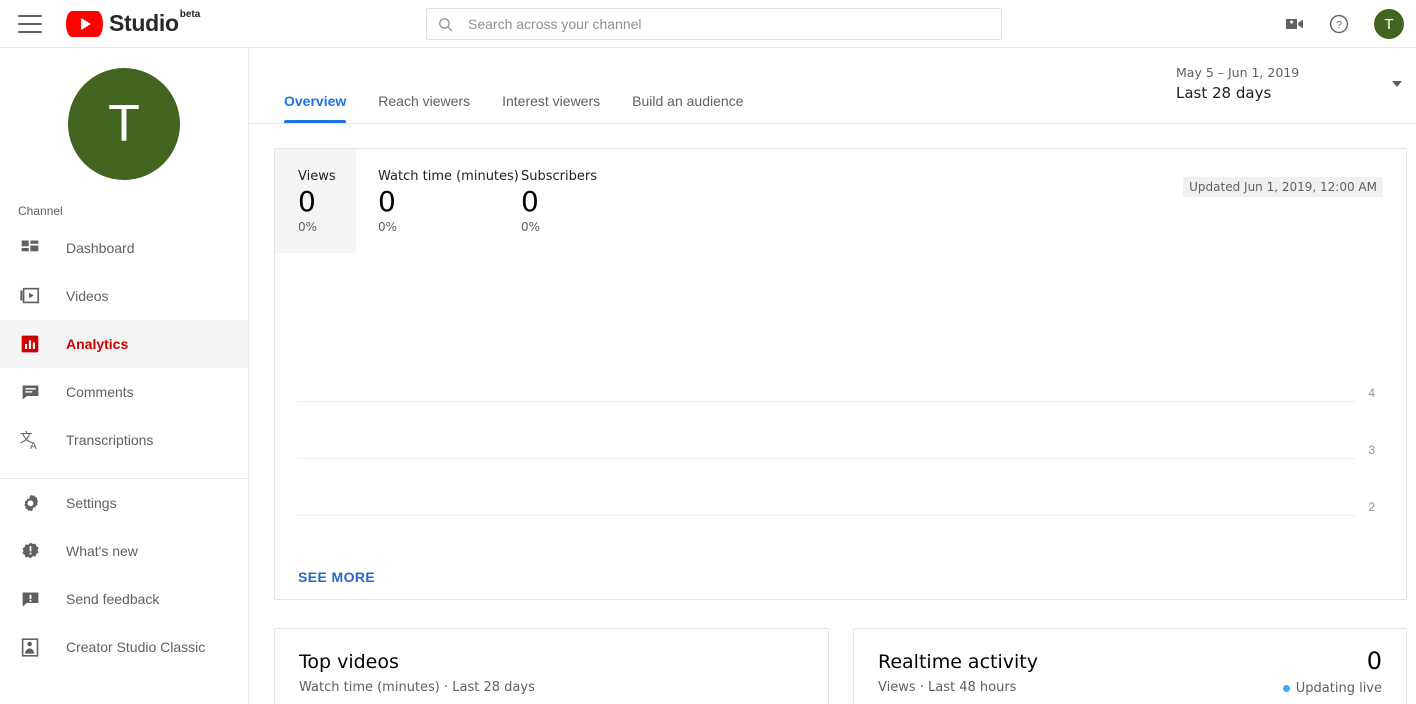  I want to click on search-input, so click(728, 24).